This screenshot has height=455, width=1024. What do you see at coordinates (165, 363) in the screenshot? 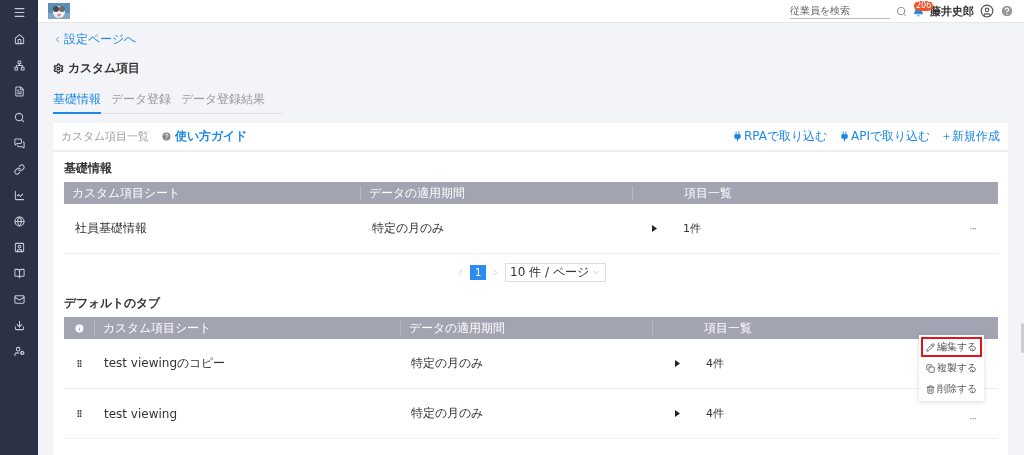
I see `table-cell-text: test viewingのコピー` at bounding box center [165, 363].